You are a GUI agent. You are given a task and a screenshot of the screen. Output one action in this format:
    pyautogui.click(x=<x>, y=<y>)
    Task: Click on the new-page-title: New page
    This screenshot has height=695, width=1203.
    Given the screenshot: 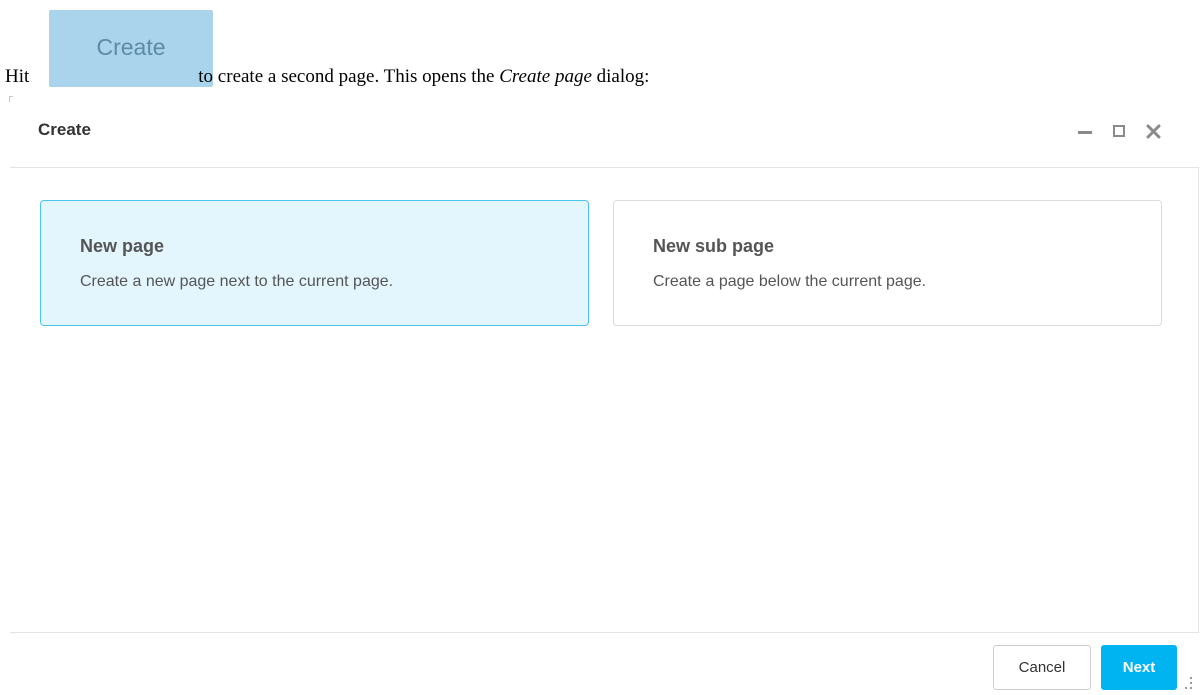 What is the action you would take?
    pyautogui.click(x=122, y=246)
    